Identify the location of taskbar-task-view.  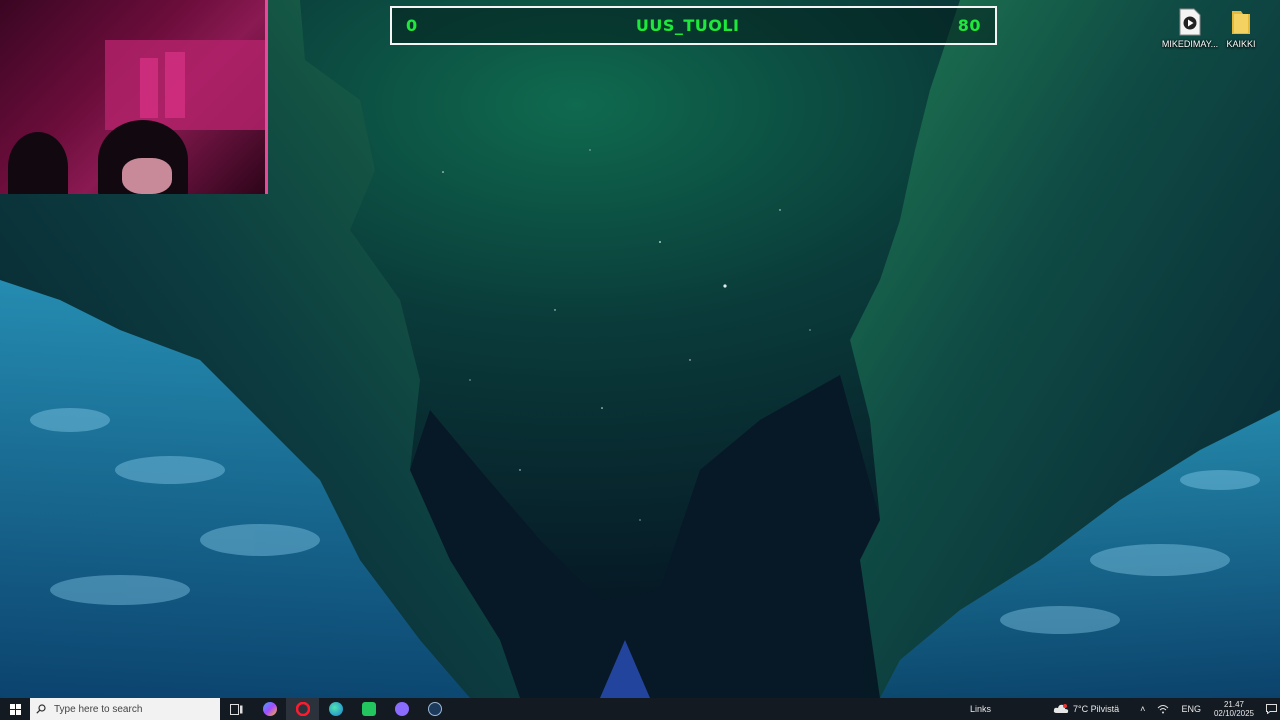
(236, 709).